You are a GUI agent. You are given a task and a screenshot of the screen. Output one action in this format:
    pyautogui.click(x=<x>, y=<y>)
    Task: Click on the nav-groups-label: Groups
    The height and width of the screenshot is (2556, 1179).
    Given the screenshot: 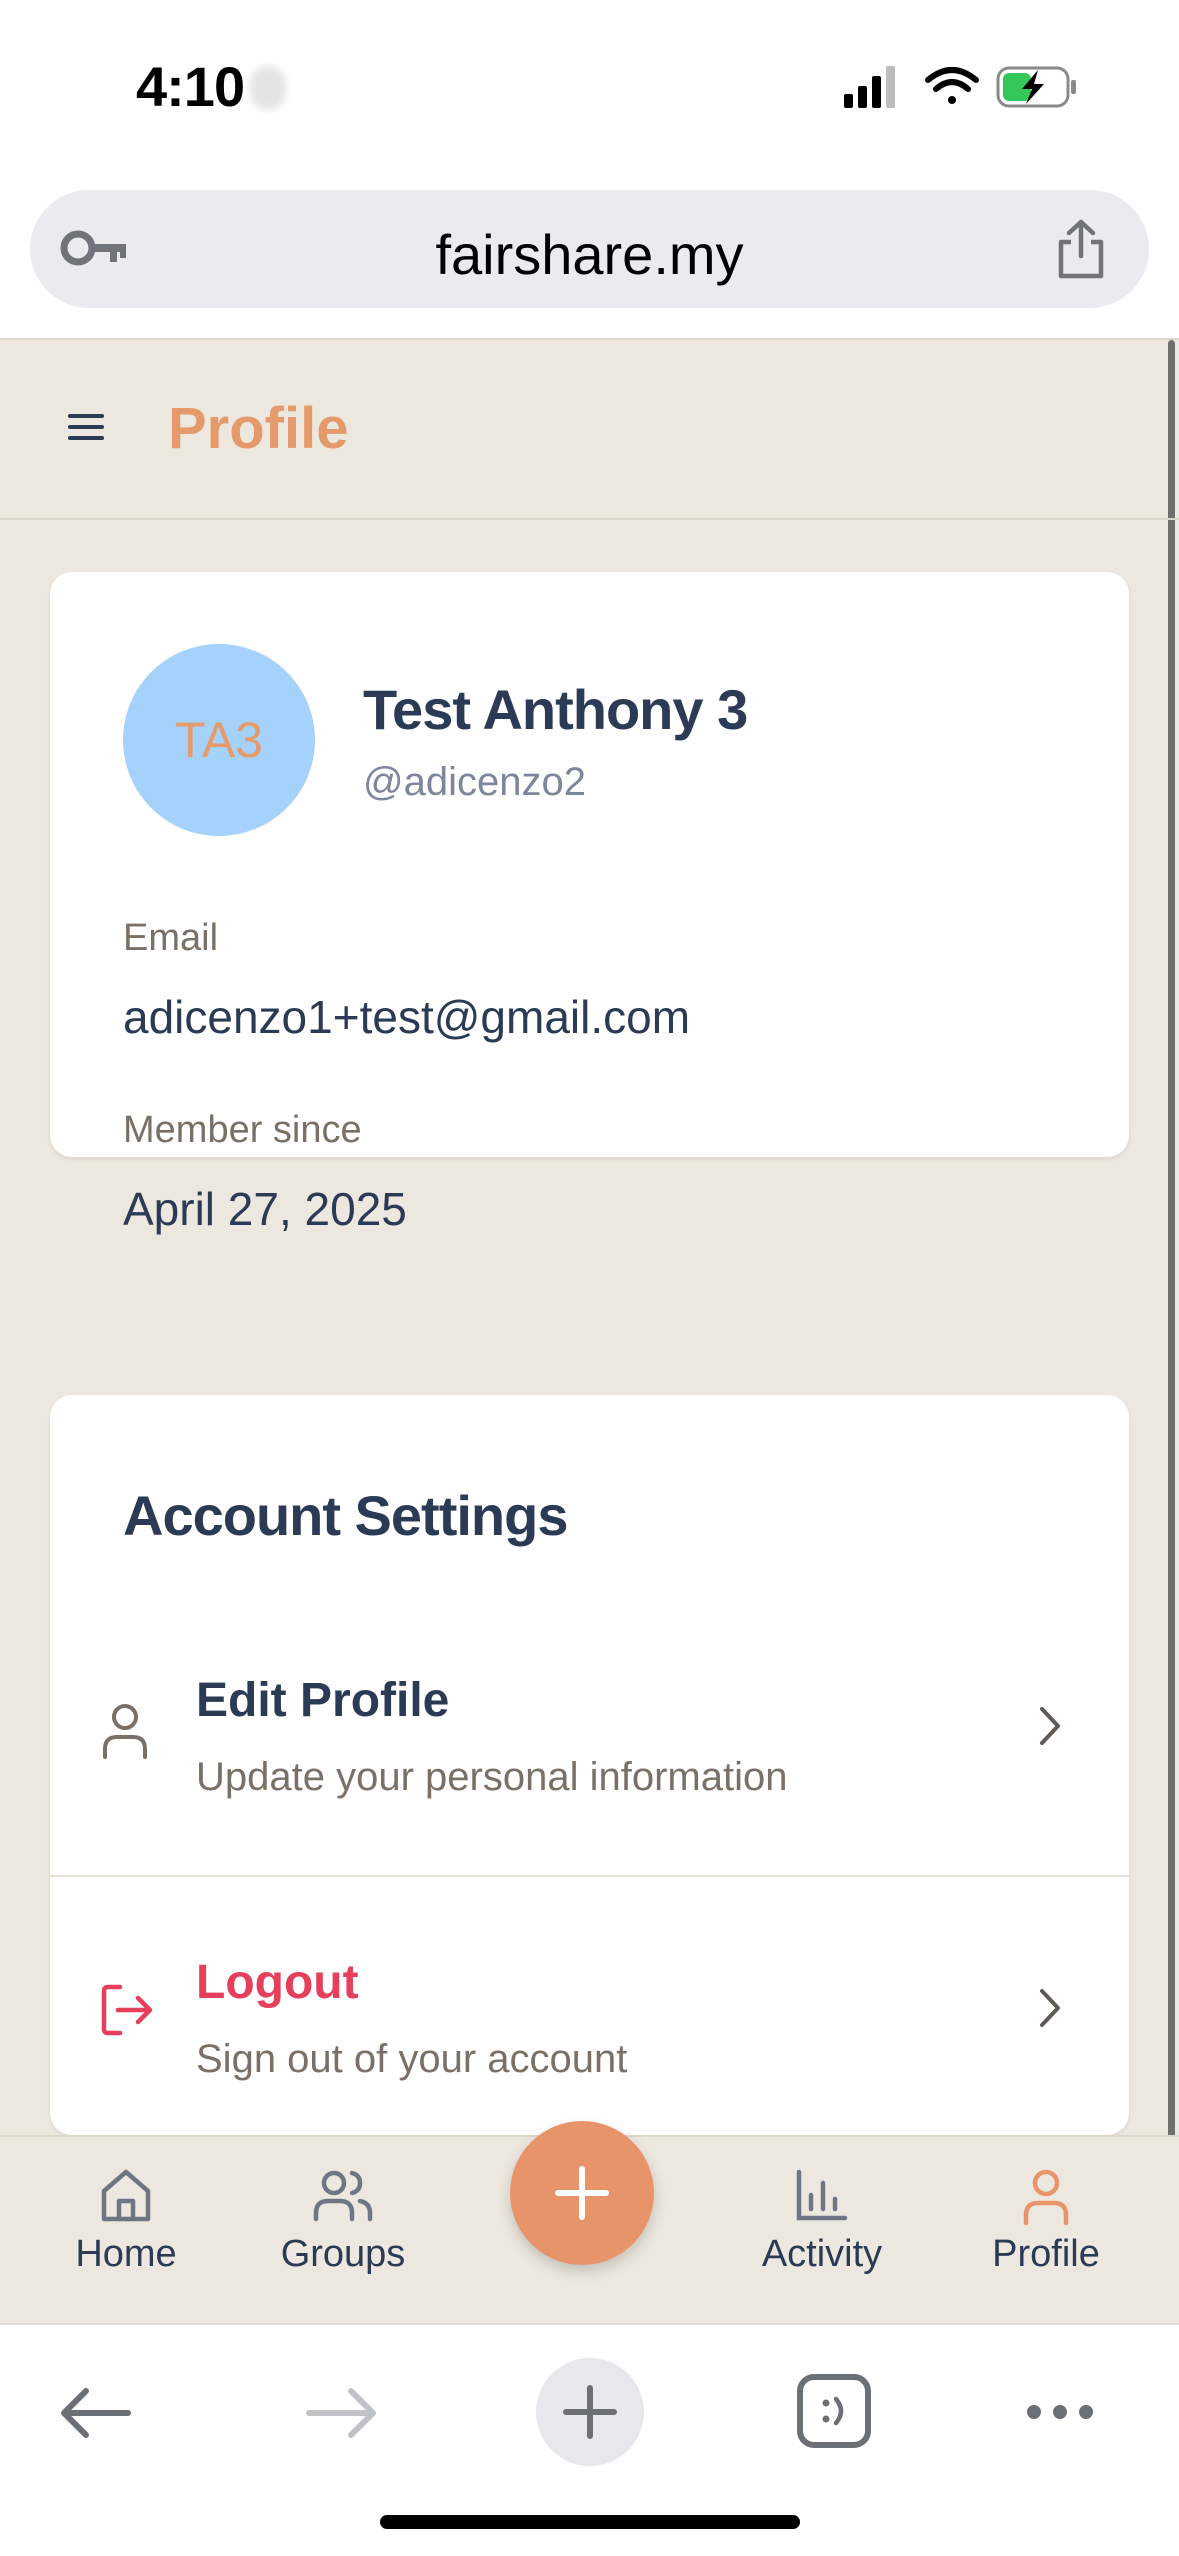 What is the action you would take?
    pyautogui.click(x=343, y=2254)
    